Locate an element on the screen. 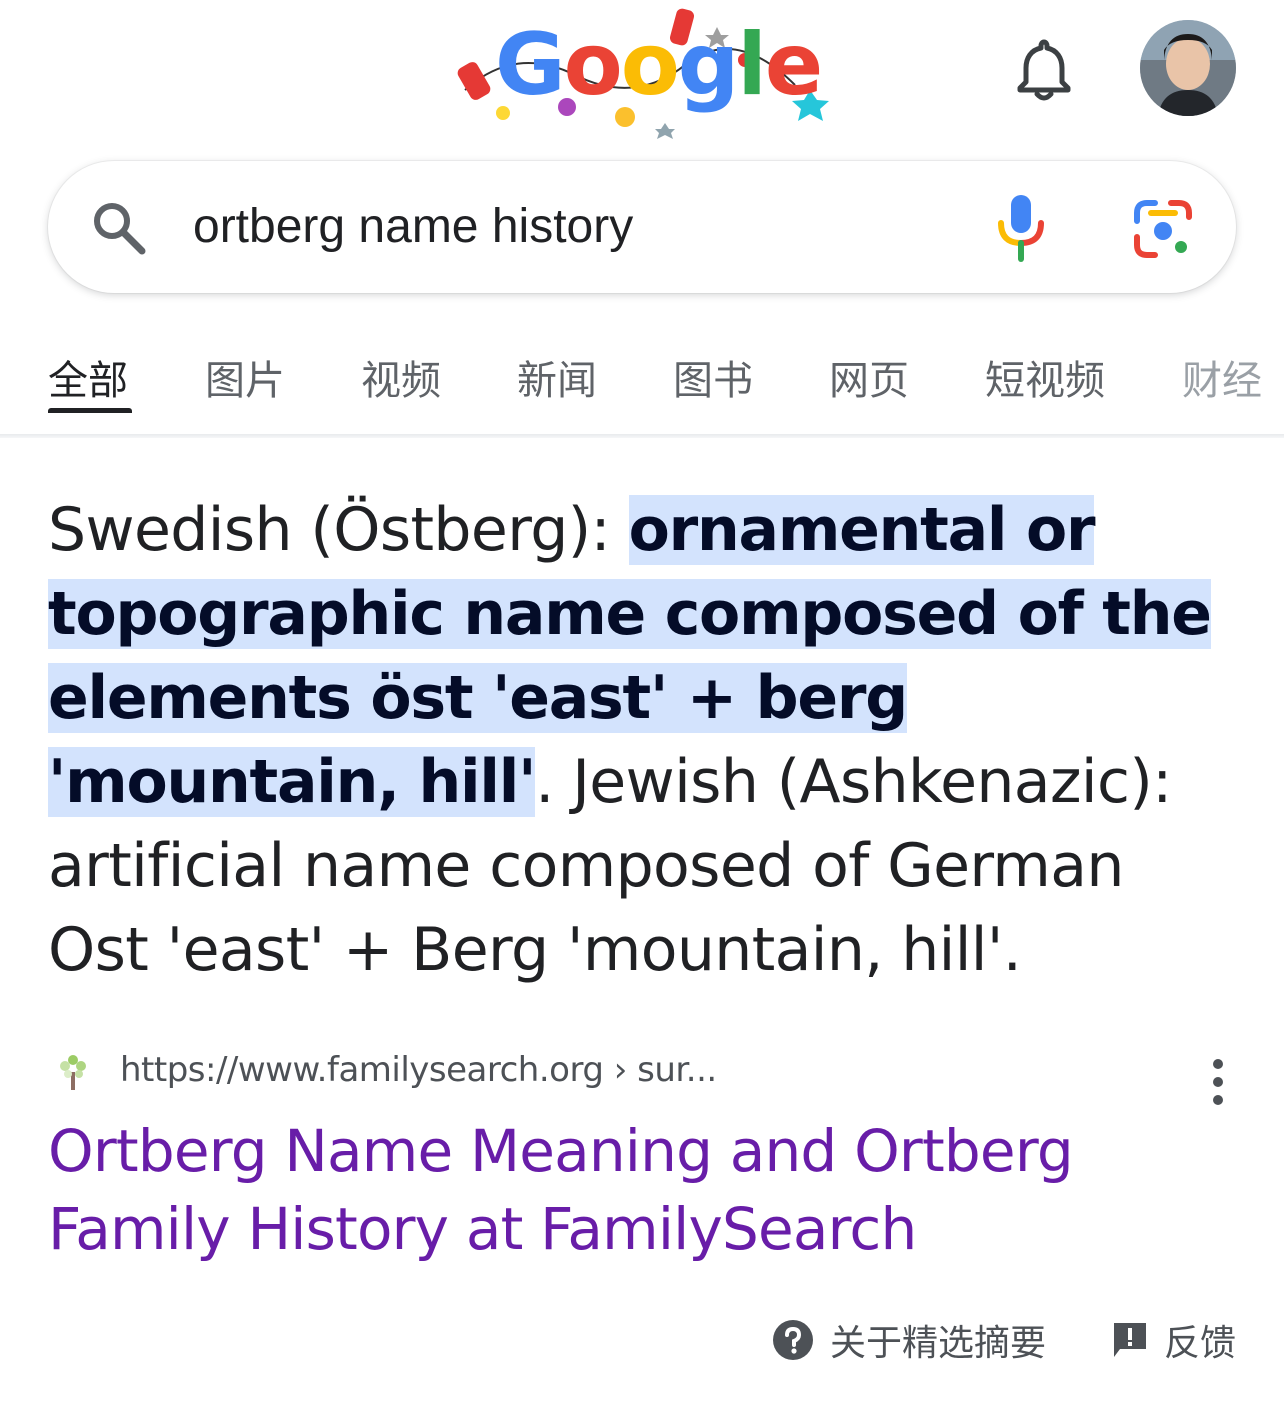 This screenshot has width=1284, height=1402. more-vert-icon is located at coordinates (1218, 1084).